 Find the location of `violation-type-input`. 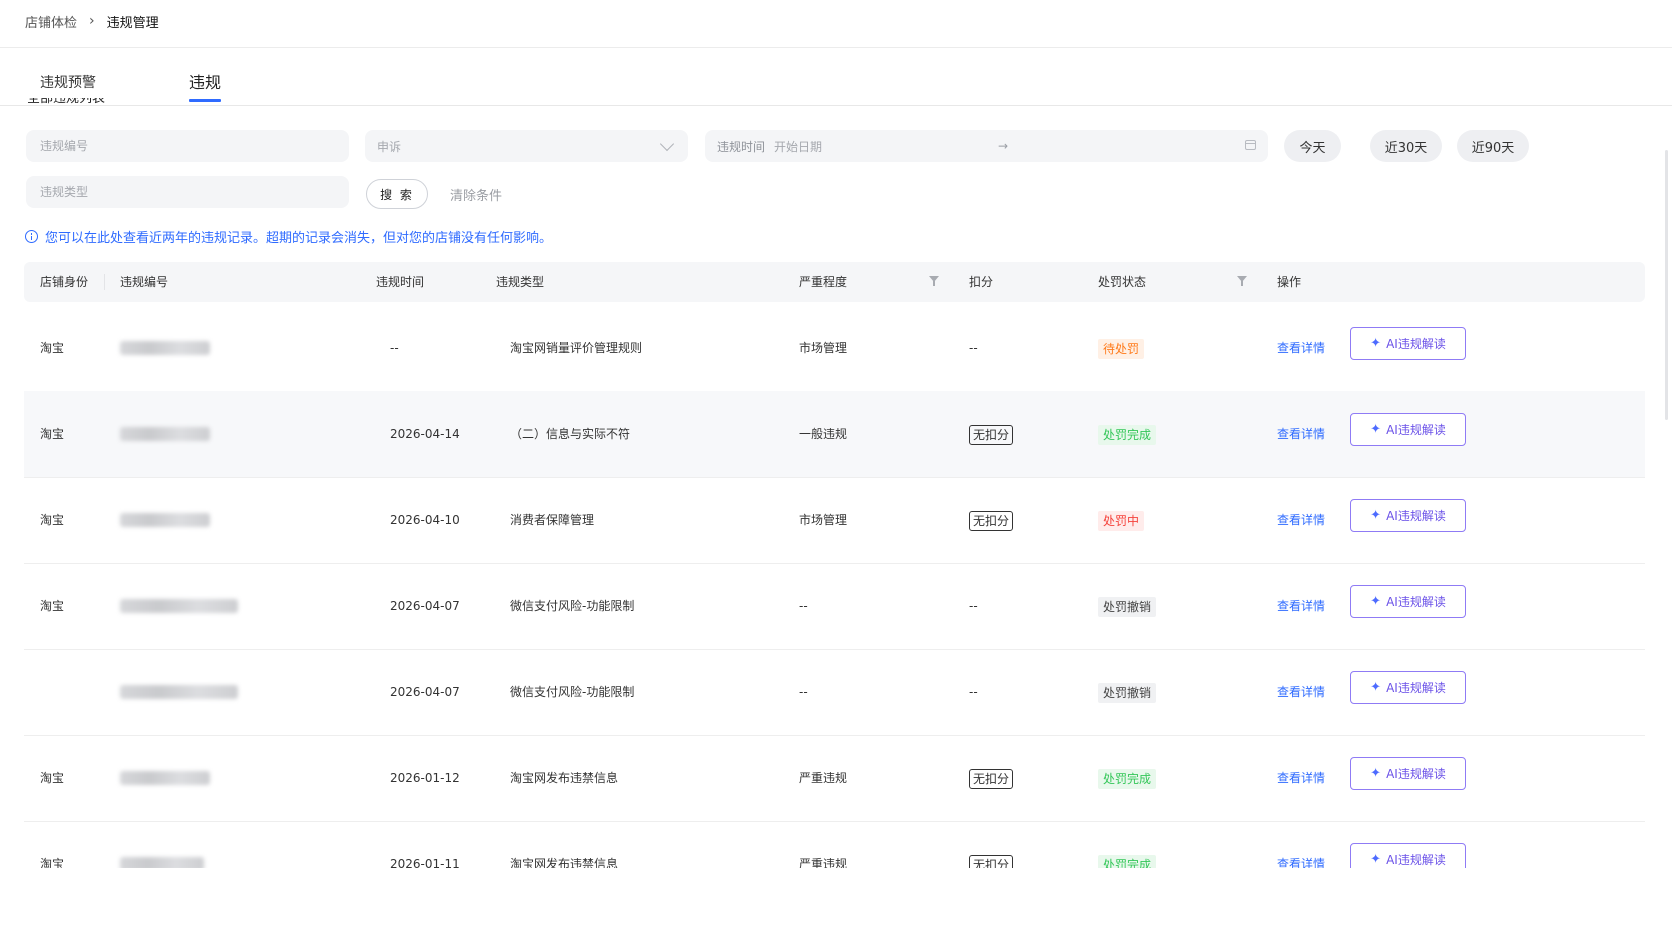

violation-type-input is located at coordinates (187, 192).